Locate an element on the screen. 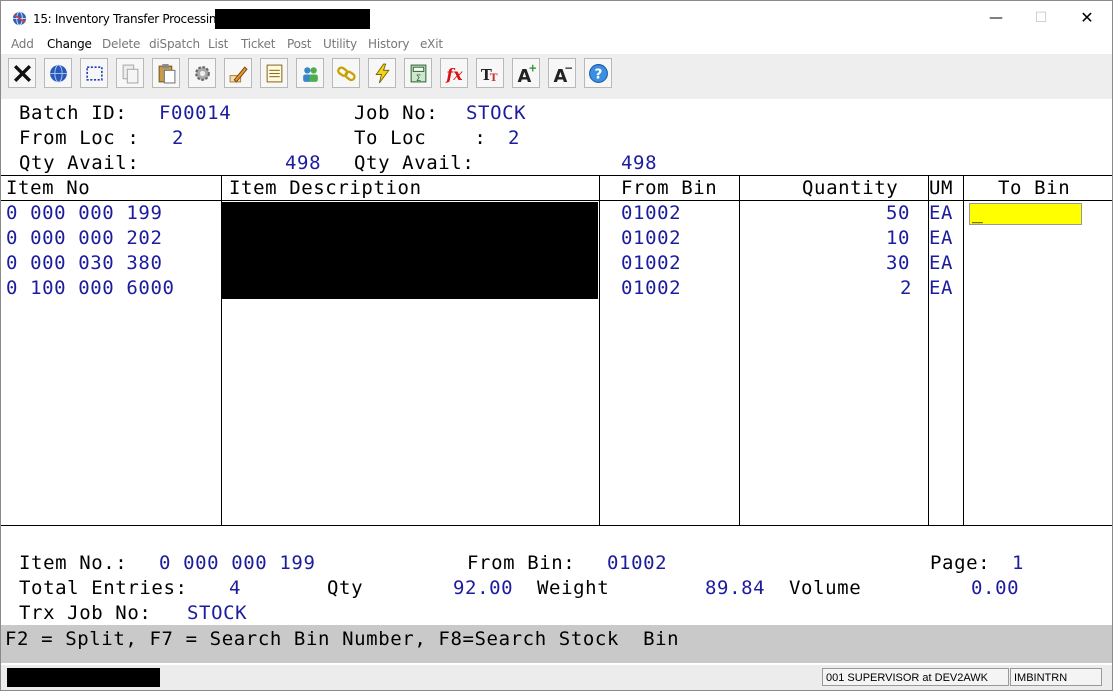  menu-exit: eXit is located at coordinates (431, 44).